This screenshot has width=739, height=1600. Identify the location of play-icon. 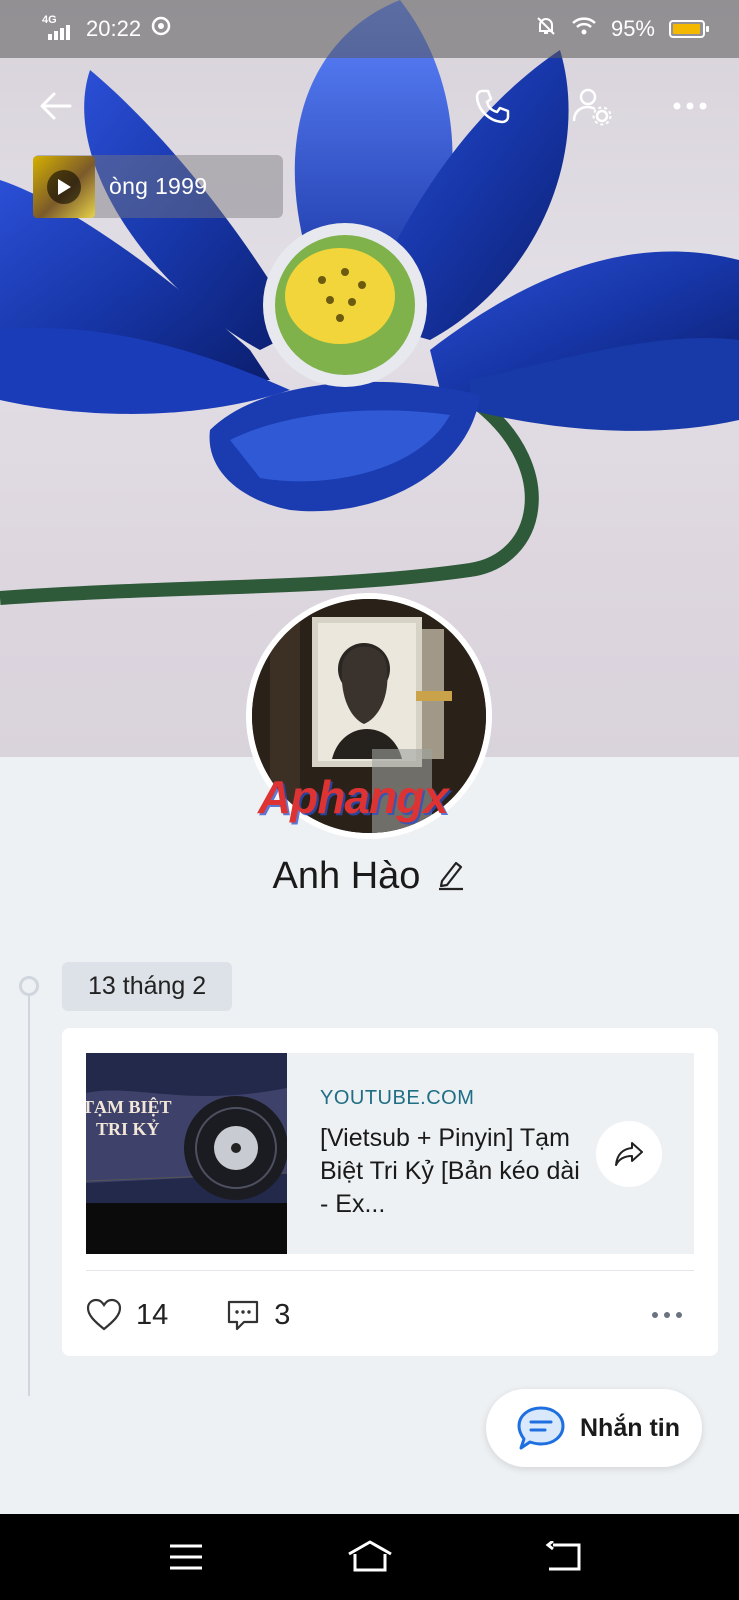
(64, 186).